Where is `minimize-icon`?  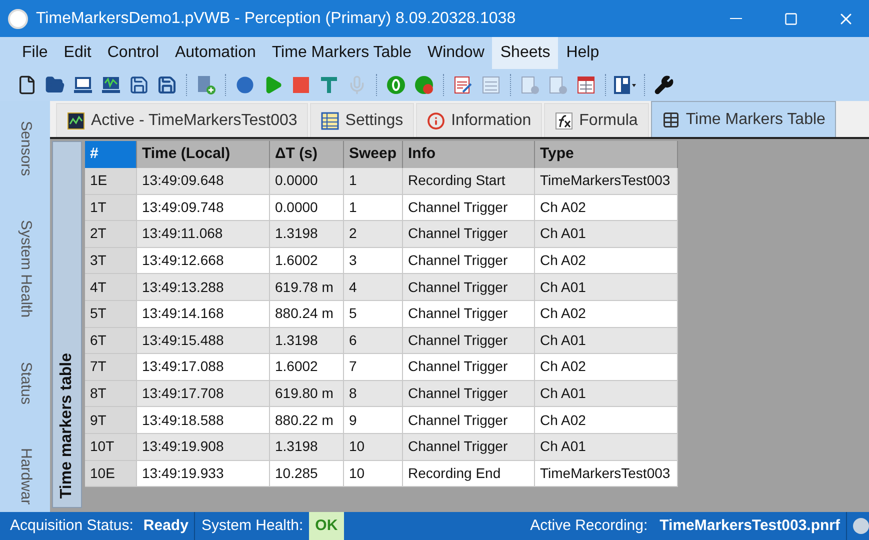 minimize-icon is located at coordinates (736, 19).